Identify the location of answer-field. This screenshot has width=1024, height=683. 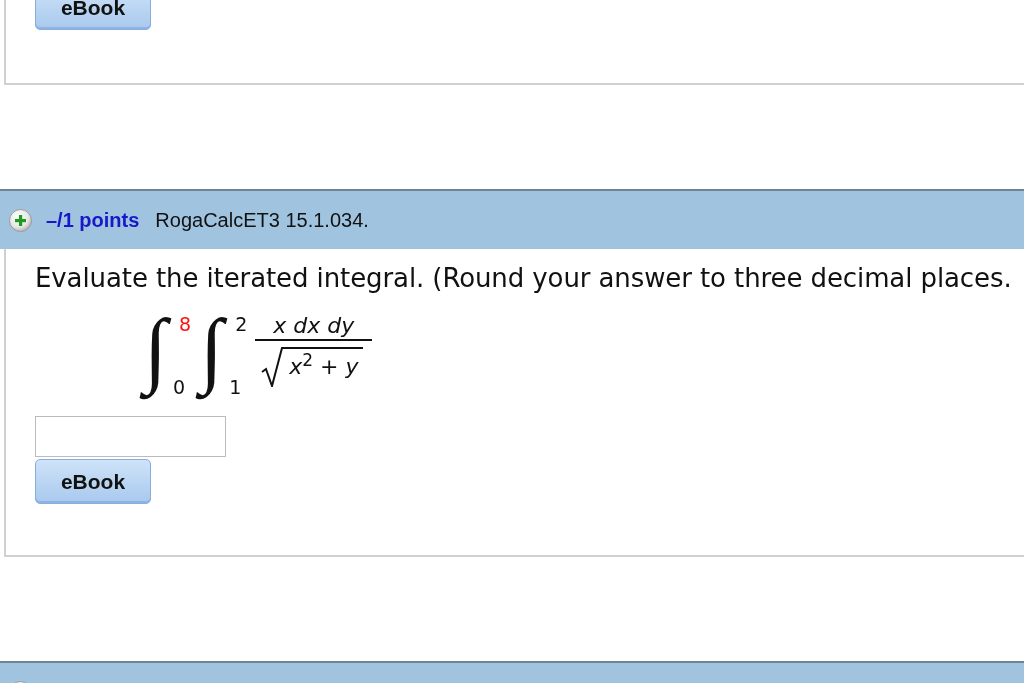
(130, 436).